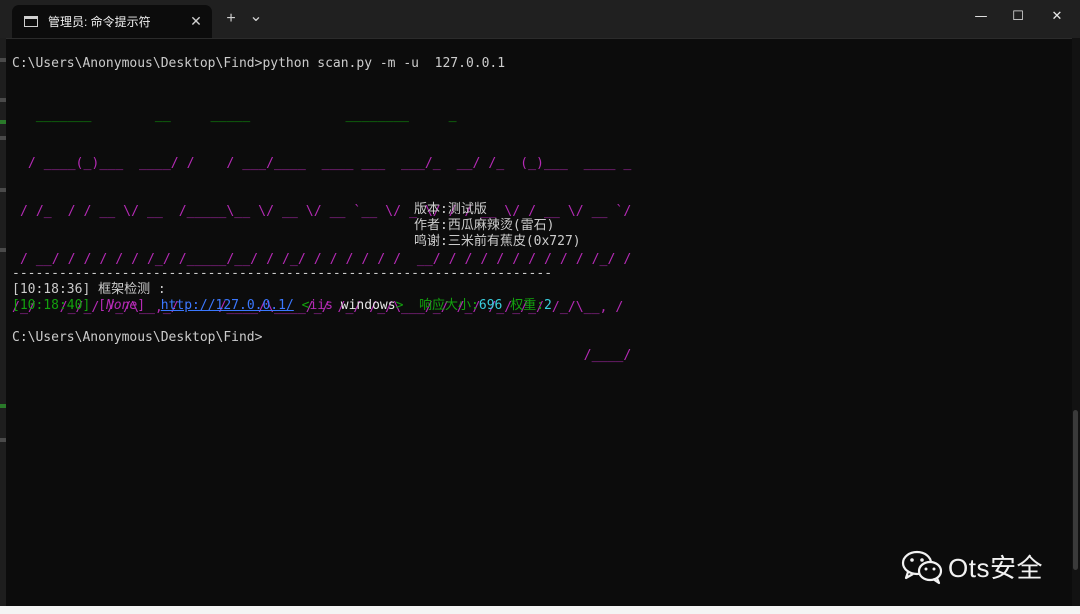 The image size is (1080, 614). I want to click on server-iis: iis, so click(321, 305).